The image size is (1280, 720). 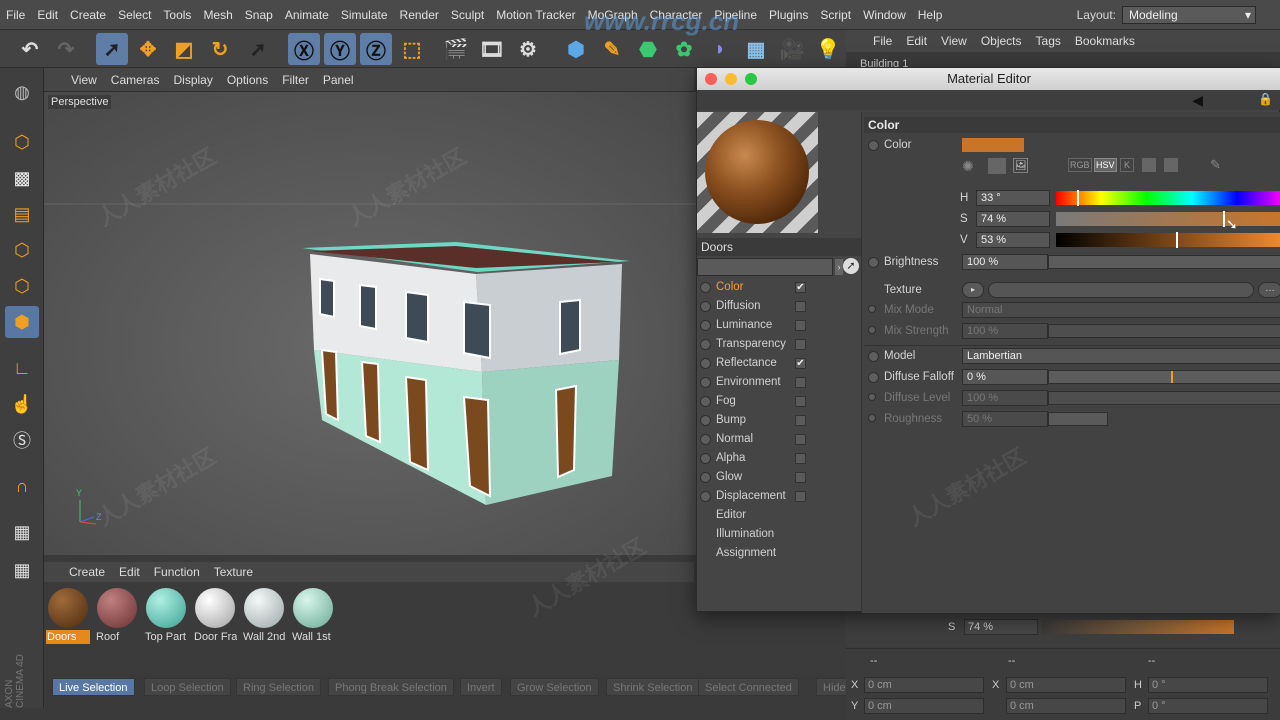 I want to click on menu-simulate: Simulate, so click(x=364, y=15).